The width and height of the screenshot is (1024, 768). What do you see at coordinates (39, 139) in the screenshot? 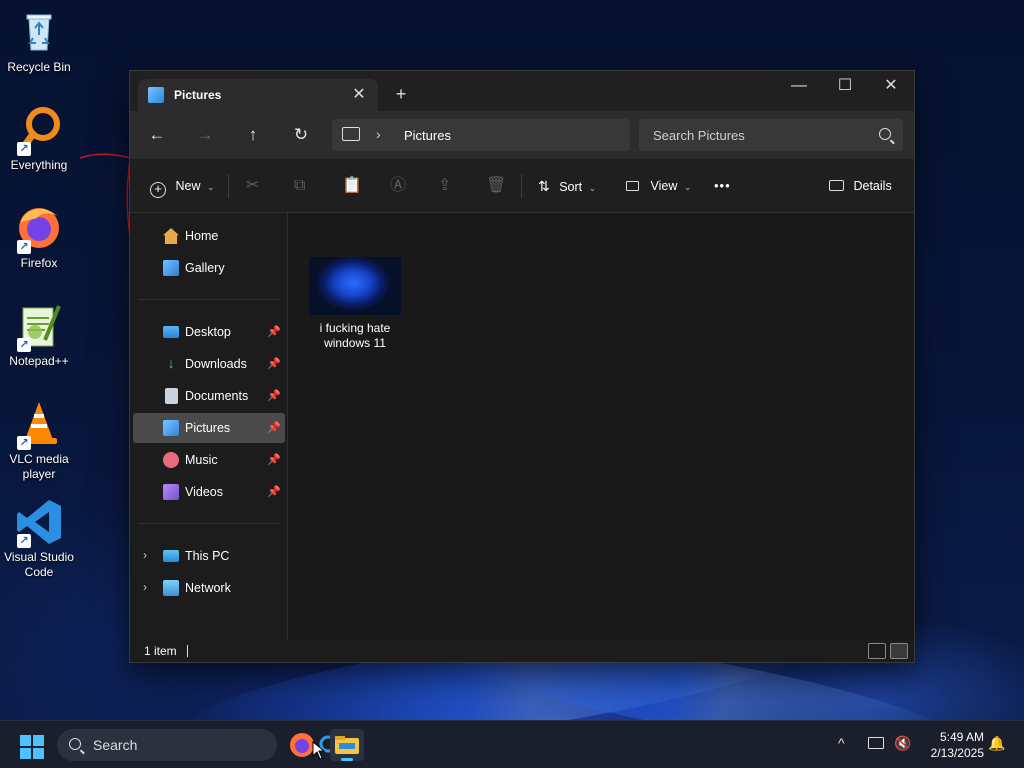
I see `desktop-icon-everything: ↗ Everything` at bounding box center [39, 139].